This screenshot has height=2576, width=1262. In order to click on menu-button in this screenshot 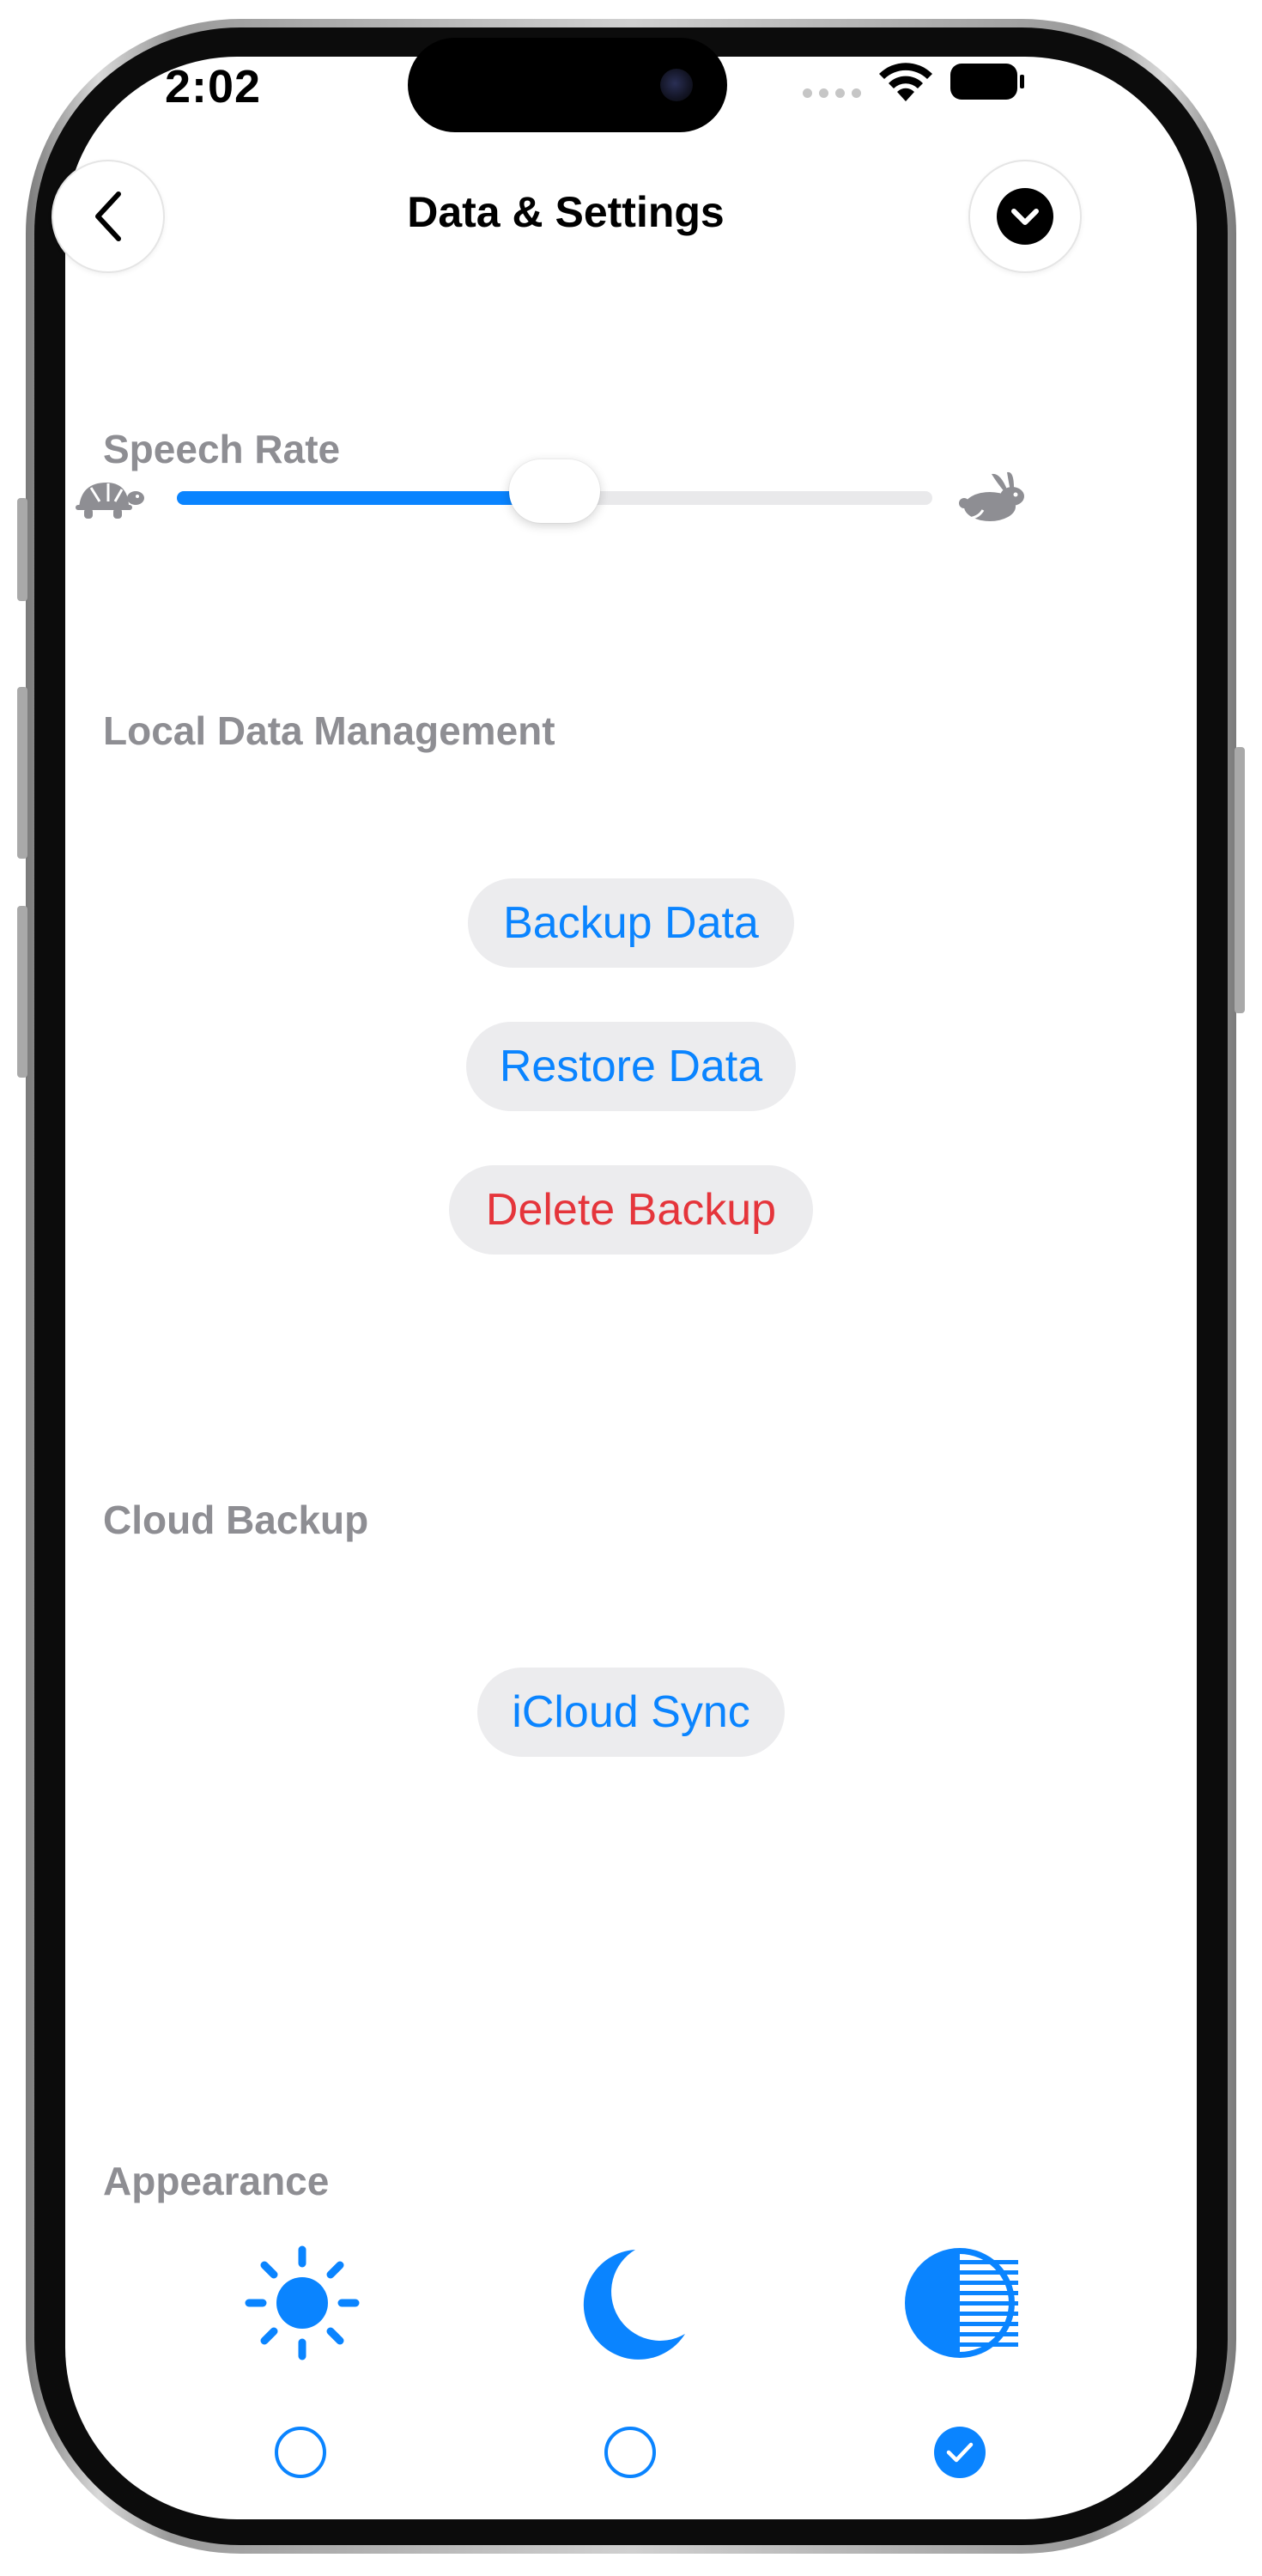, I will do `click(1025, 217)`.